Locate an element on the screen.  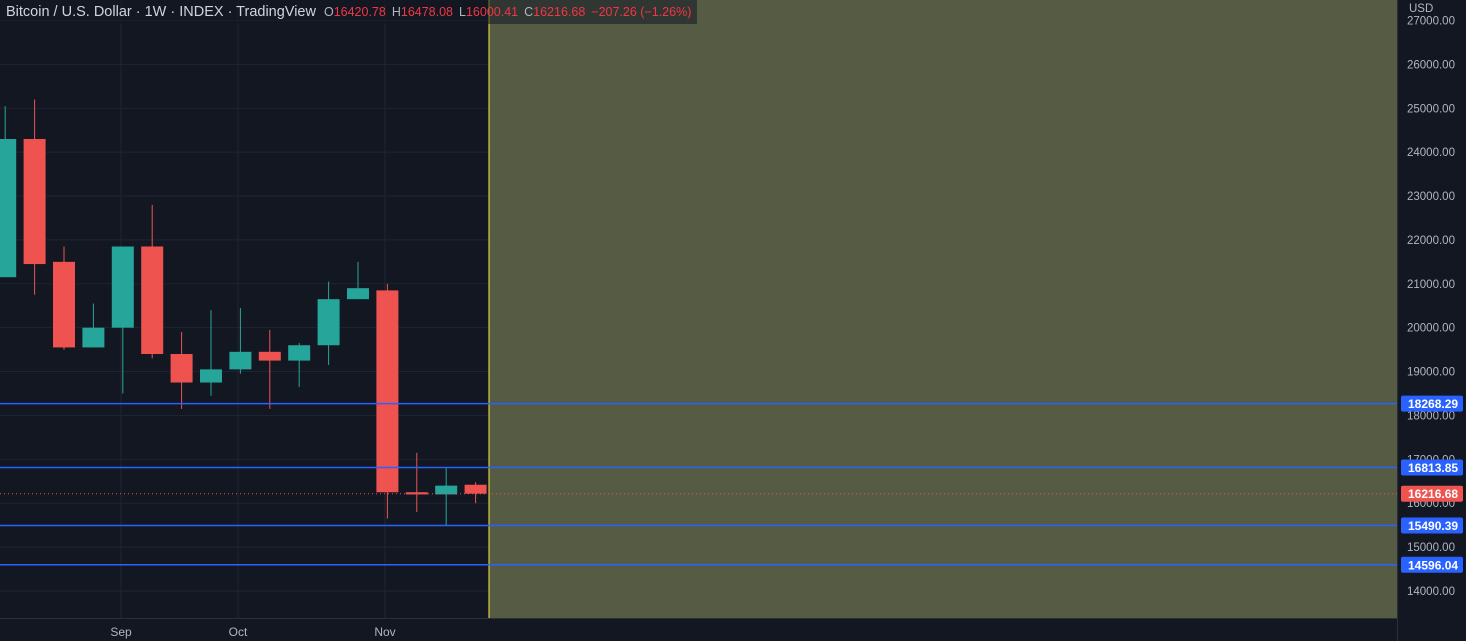
high-label: H is located at coordinates (396, 12).